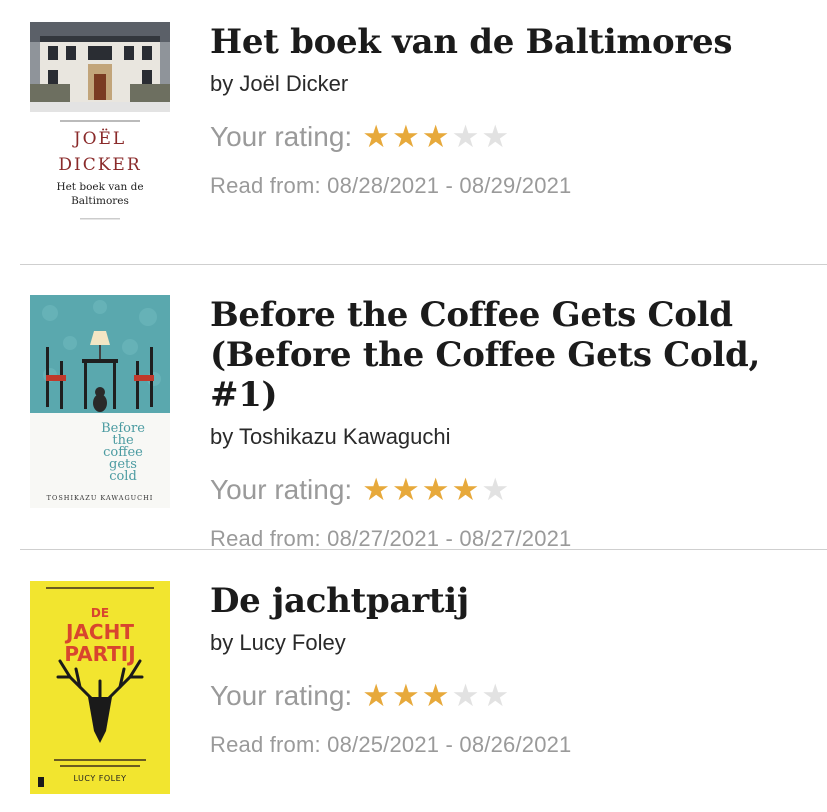  Describe the element at coordinates (508, 42) in the screenshot. I see `book-title: Het boek van de Baltimores` at that location.